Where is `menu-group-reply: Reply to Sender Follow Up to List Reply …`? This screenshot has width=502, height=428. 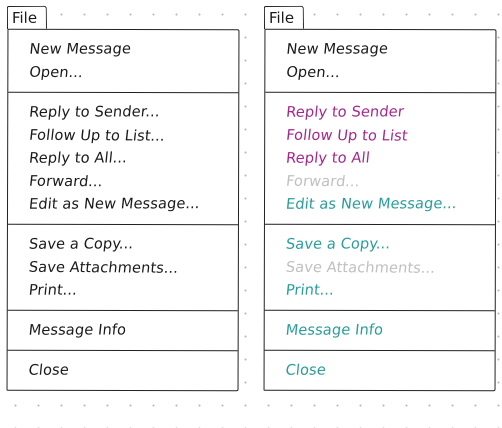
menu-group-reply: Reply to Sender Follow Up to List Reply … is located at coordinates (380, 159).